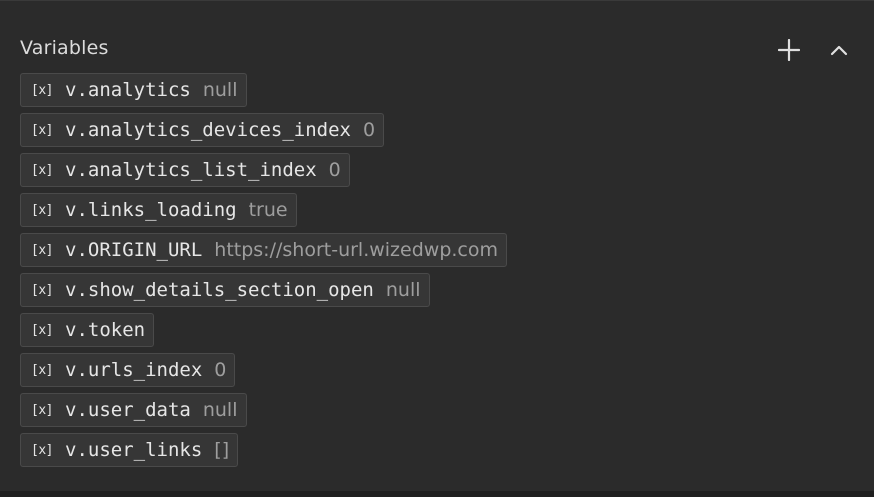  I want to click on variable-chip: [x] v.analytics_list_index 0, so click(185, 170).